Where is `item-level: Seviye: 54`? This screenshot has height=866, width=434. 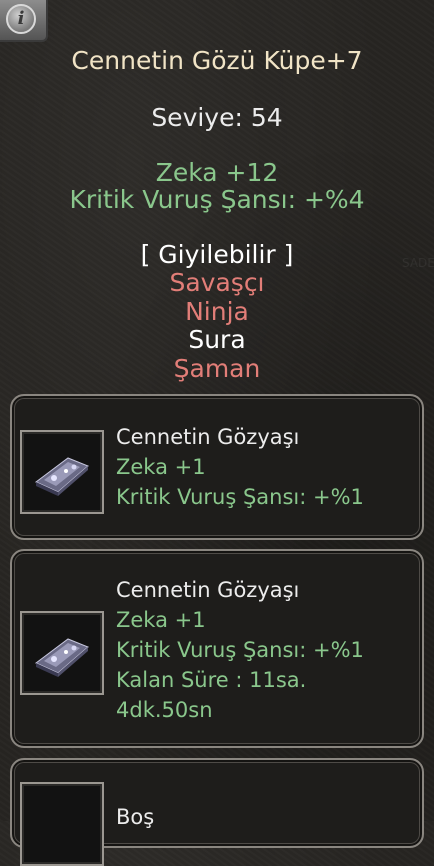 item-level: Seviye: 54 is located at coordinates (217, 117).